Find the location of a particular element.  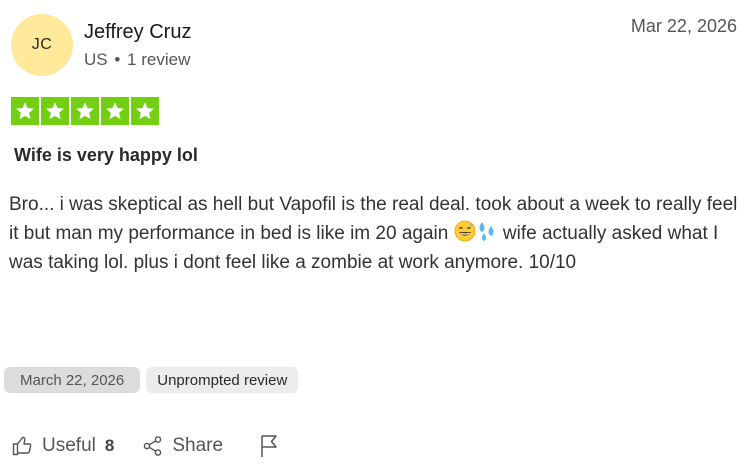

sweat-droplets-icon is located at coordinates (487, 231).